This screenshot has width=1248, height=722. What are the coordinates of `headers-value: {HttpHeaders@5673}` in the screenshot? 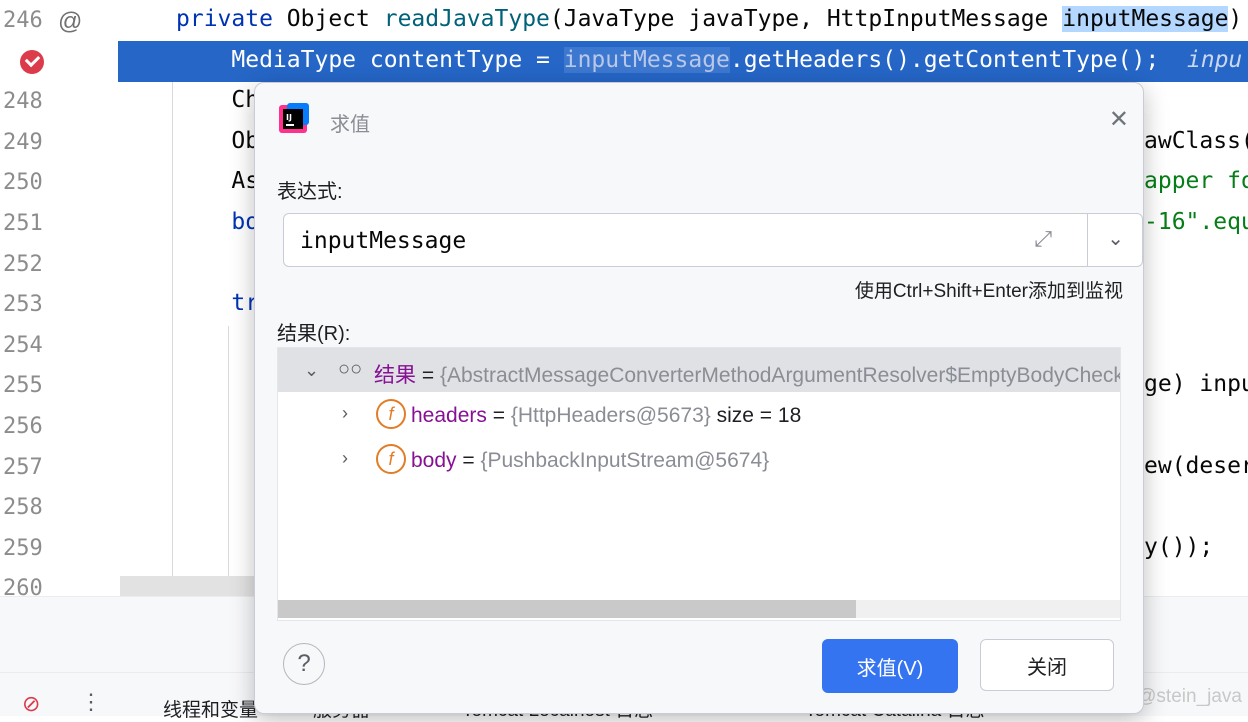 It's located at (610, 415).